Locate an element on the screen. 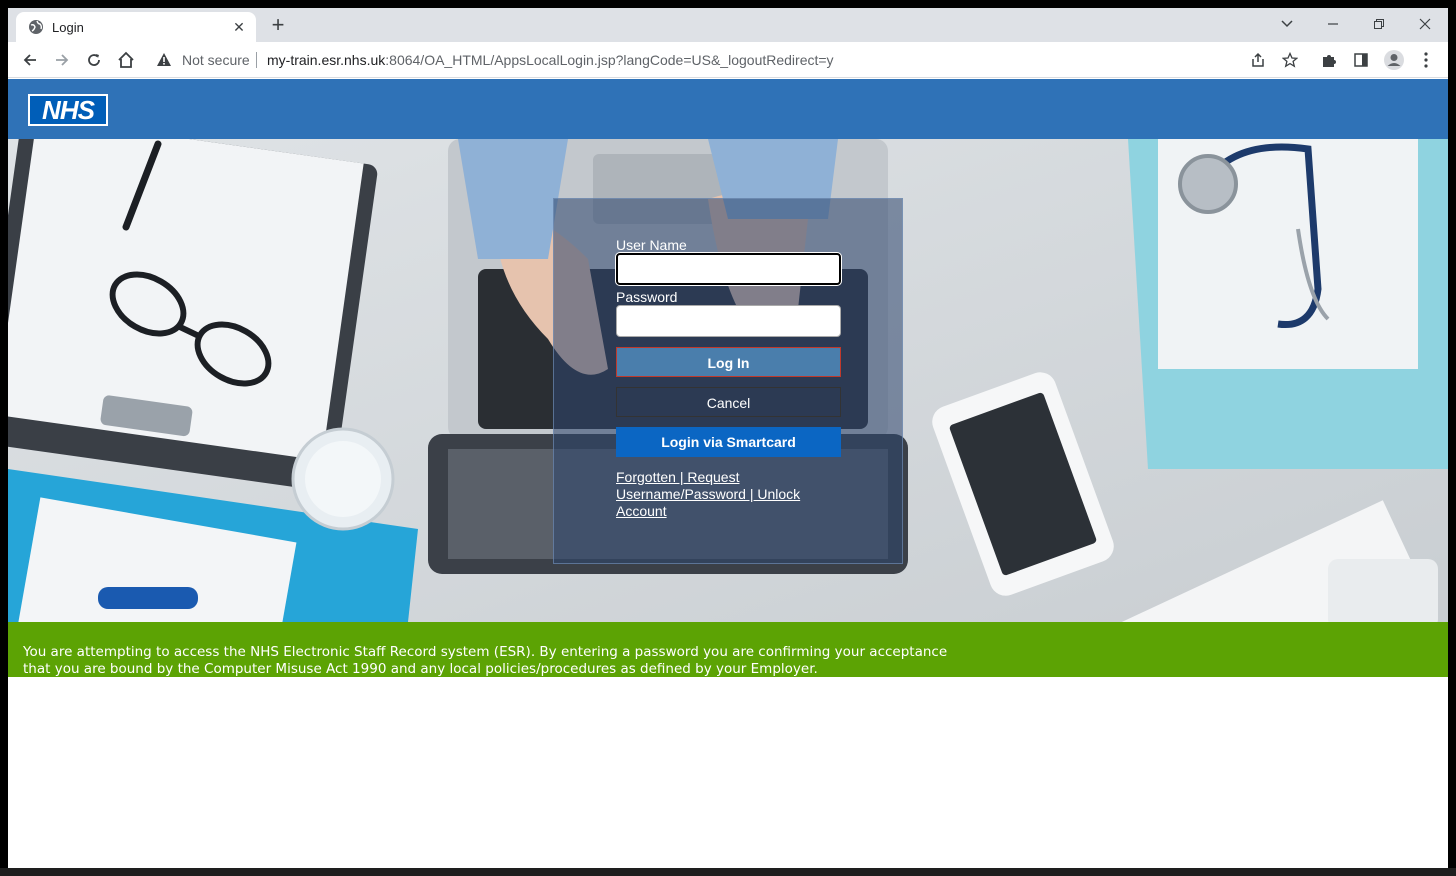  reload-button is located at coordinates (94, 60).